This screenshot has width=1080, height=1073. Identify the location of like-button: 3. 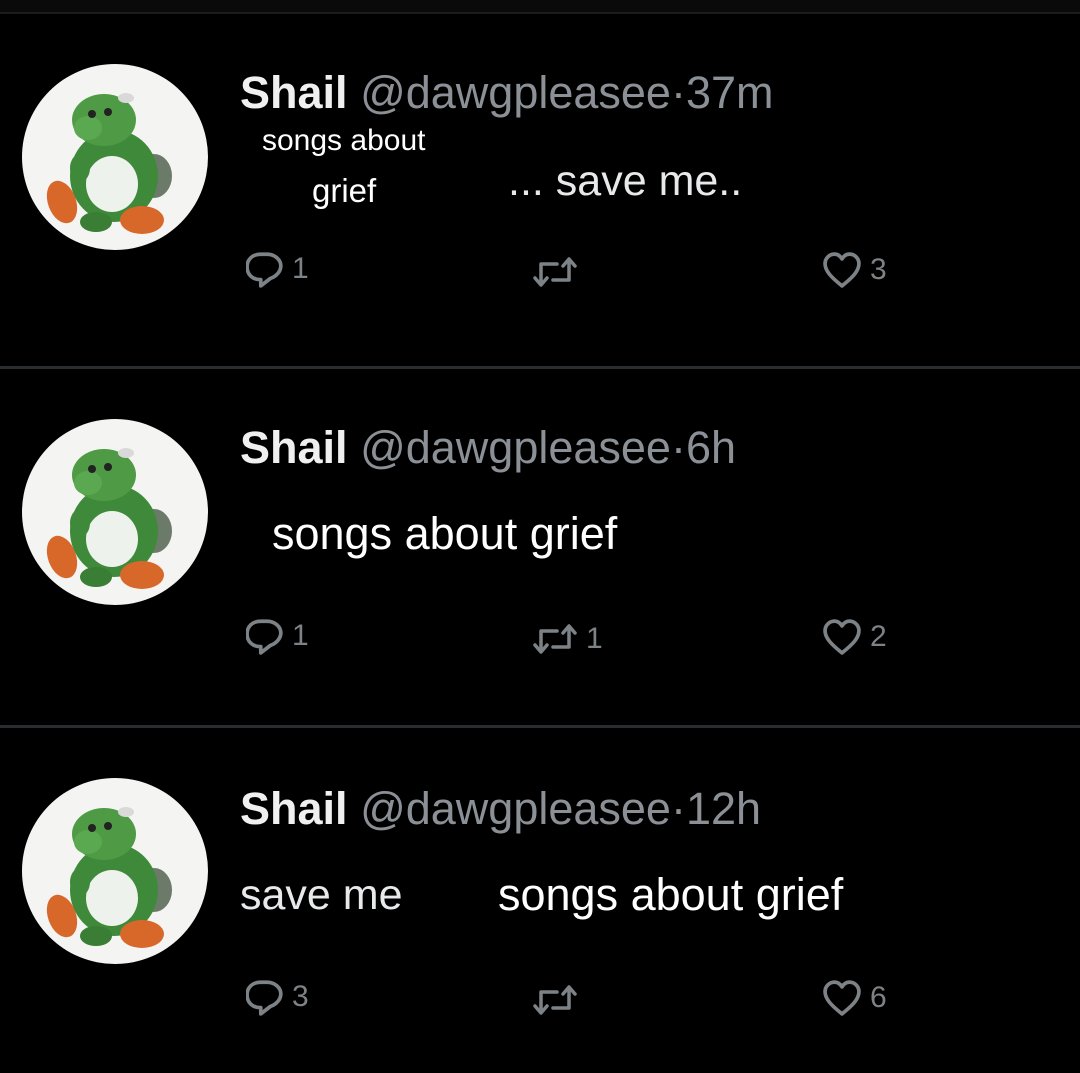
(854, 270).